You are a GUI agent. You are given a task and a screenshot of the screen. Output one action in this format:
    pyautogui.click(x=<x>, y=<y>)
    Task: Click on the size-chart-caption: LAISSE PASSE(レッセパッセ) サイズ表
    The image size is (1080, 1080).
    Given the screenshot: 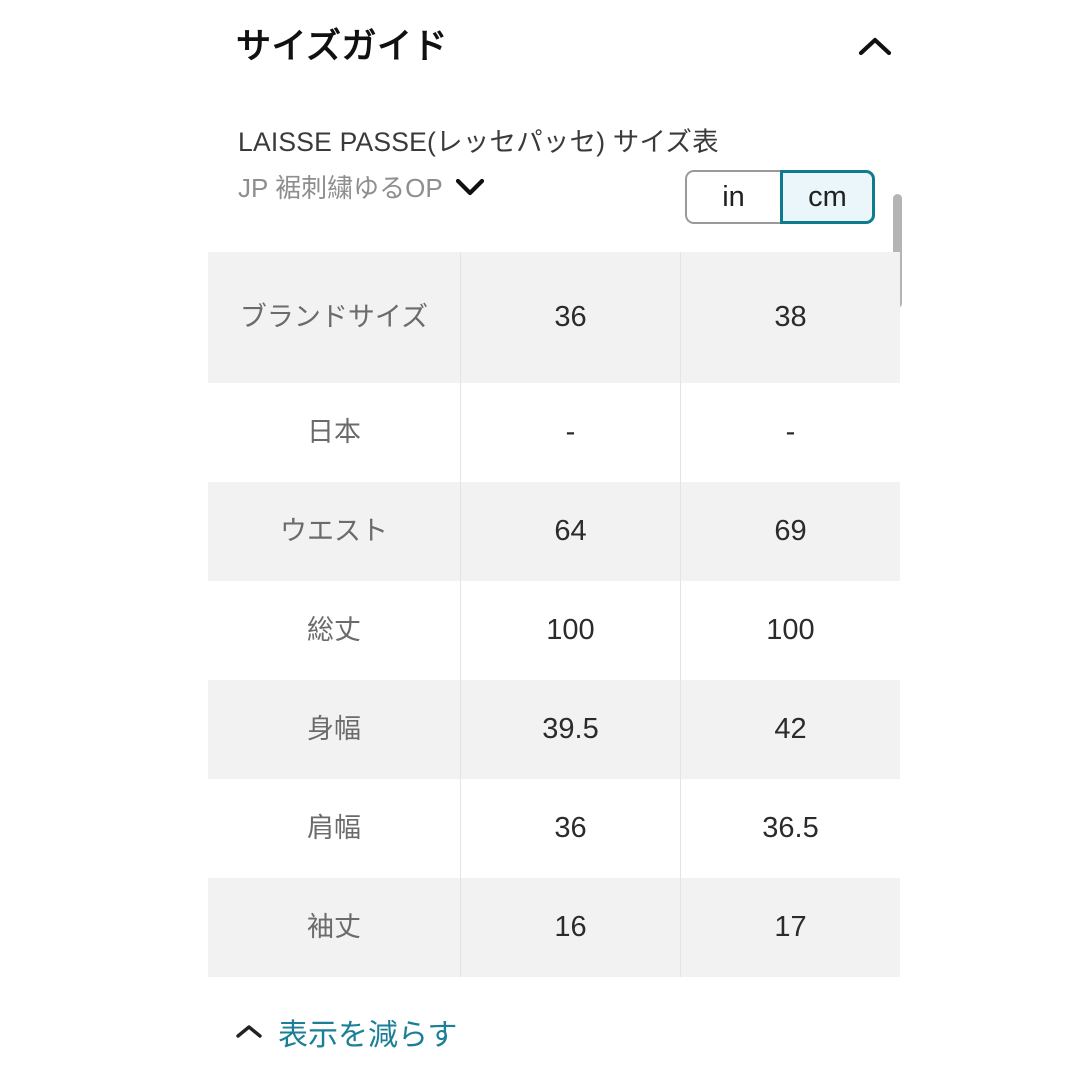 What is the action you would take?
    pyautogui.click(x=478, y=142)
    